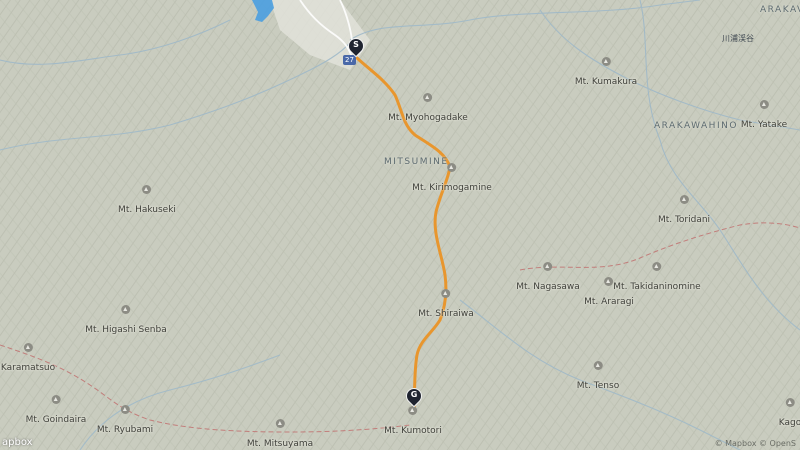 Image resolution: width=800 pixels, height=450 pixels. Describe the element at coordinates (548, 277) in the screenshot. I see `peak-nagasawa: Mt. Nagasawa` at that location.